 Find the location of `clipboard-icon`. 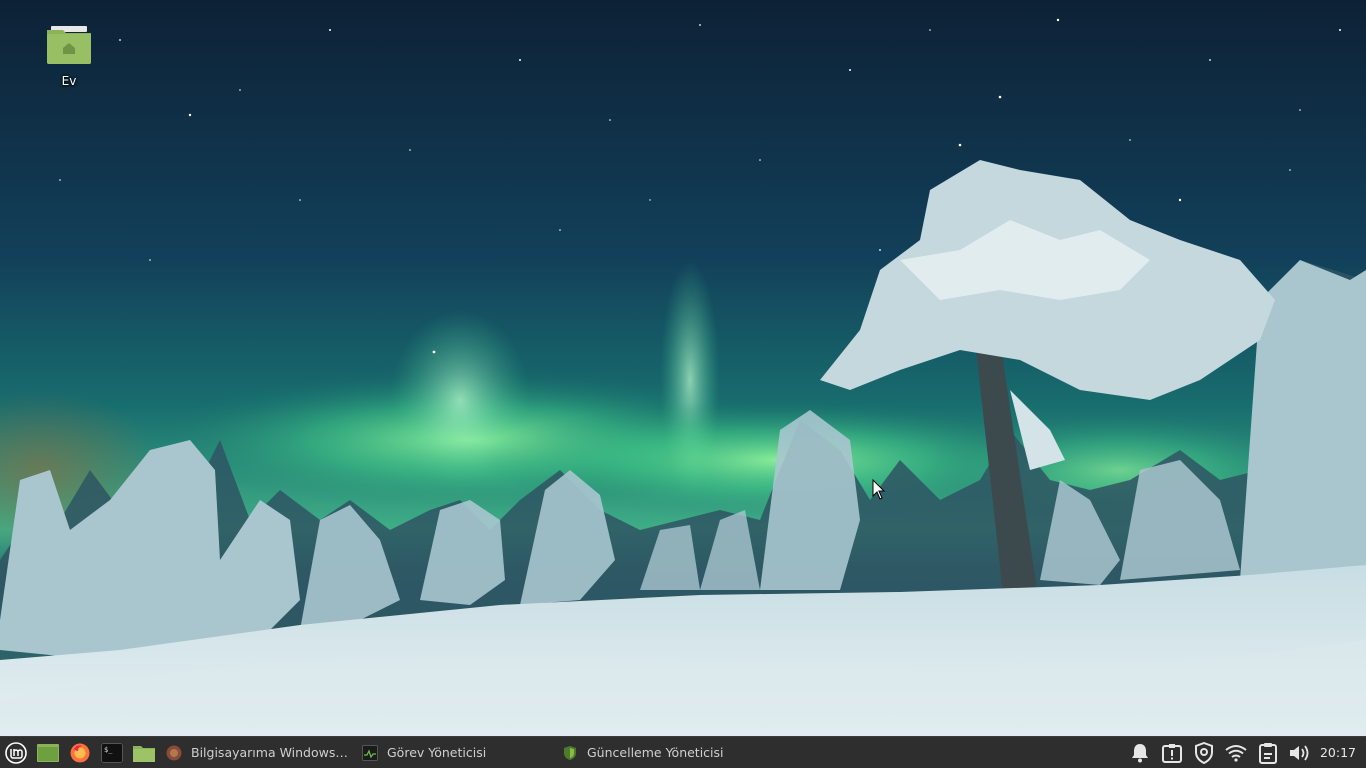

clipboard-icon is located at coordinates (1267, 753).